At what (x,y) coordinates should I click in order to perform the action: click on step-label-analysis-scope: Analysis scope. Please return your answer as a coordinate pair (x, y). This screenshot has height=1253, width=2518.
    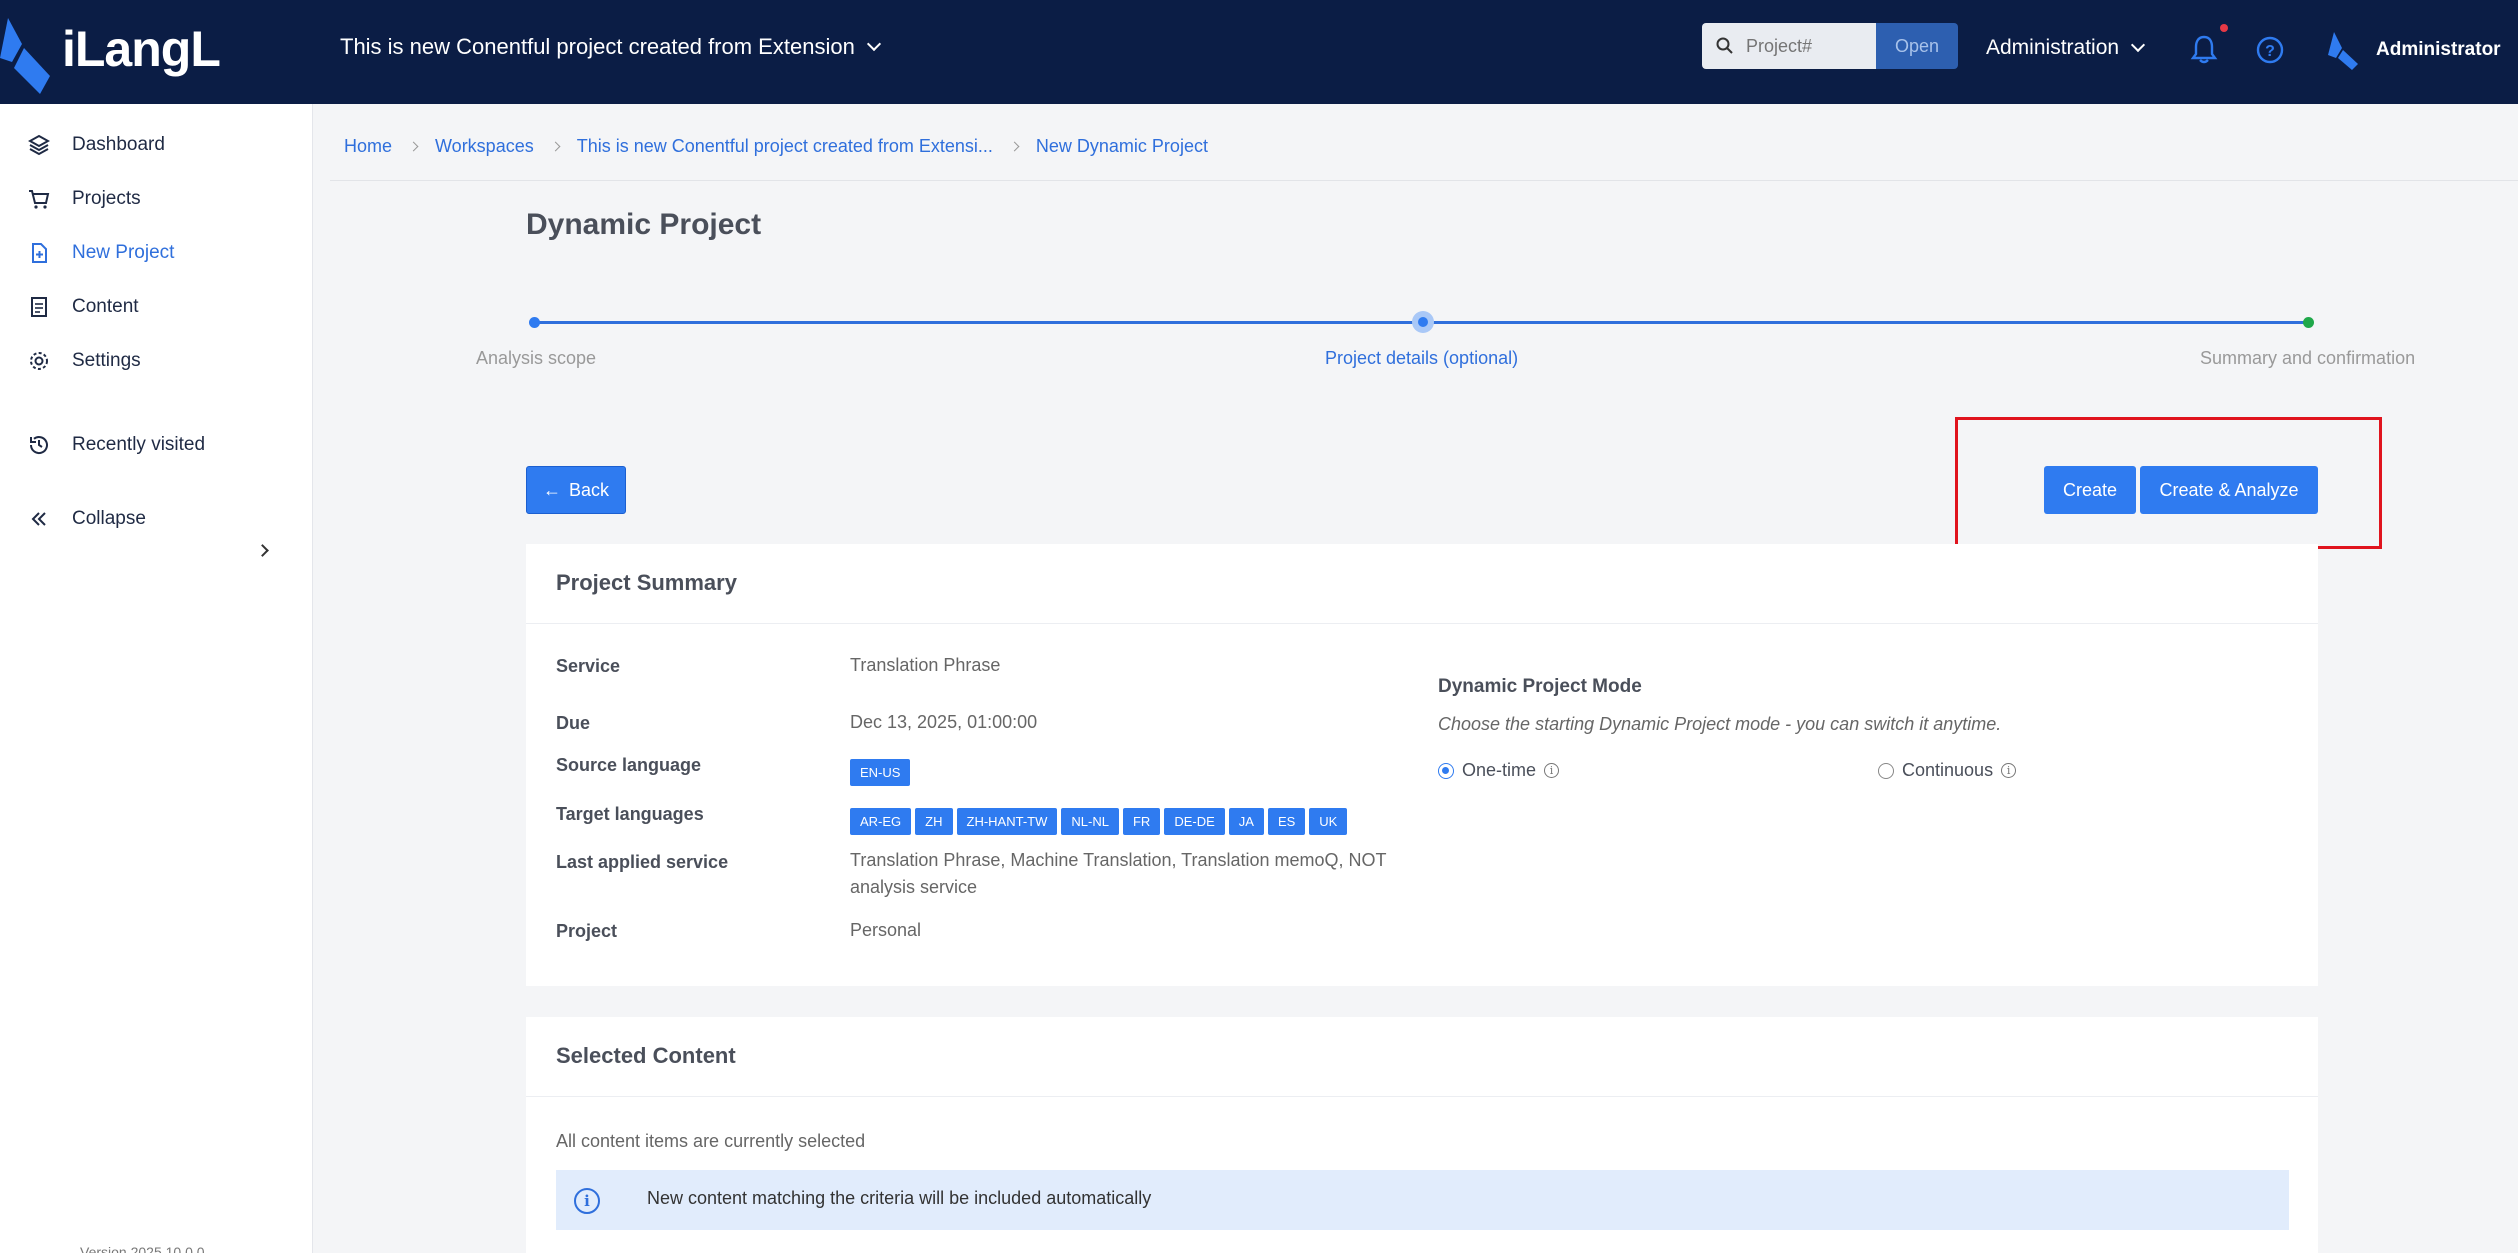
    Looking at the image, I should click on (536, 358).